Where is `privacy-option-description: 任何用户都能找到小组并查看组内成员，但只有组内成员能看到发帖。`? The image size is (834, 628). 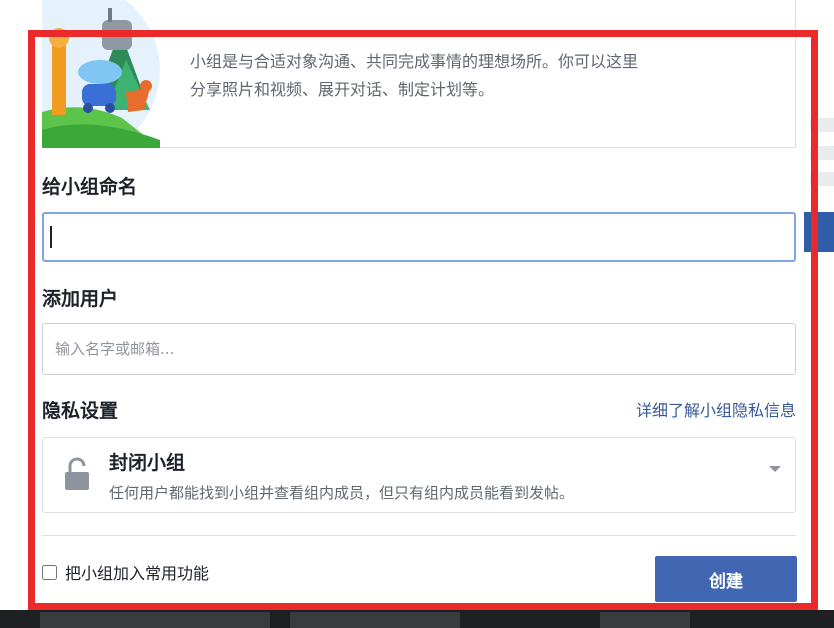
privacy-option-description: 任何用户都能找到小组并查看组内成员，但只有组内成员能看到发帖。 is located at coordinates (342, 493).